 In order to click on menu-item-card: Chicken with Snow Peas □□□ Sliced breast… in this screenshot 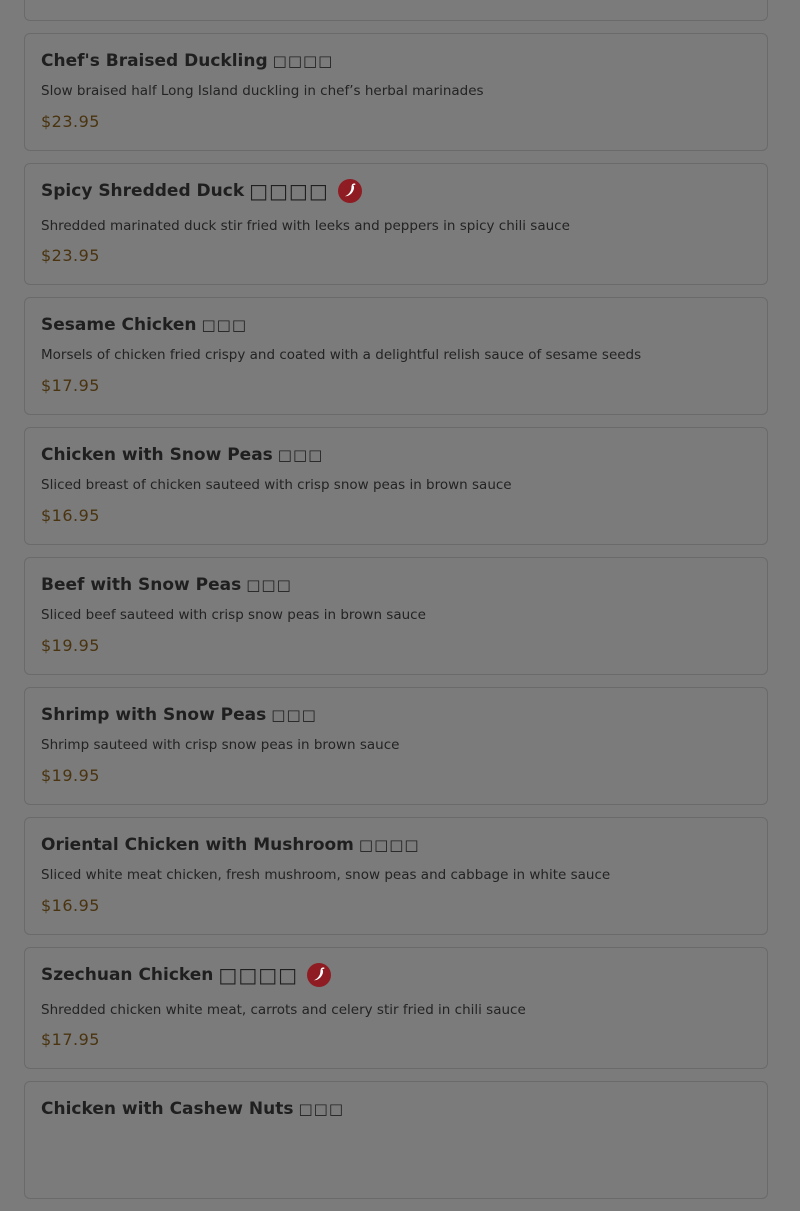, I will do `click(396, 486)`.